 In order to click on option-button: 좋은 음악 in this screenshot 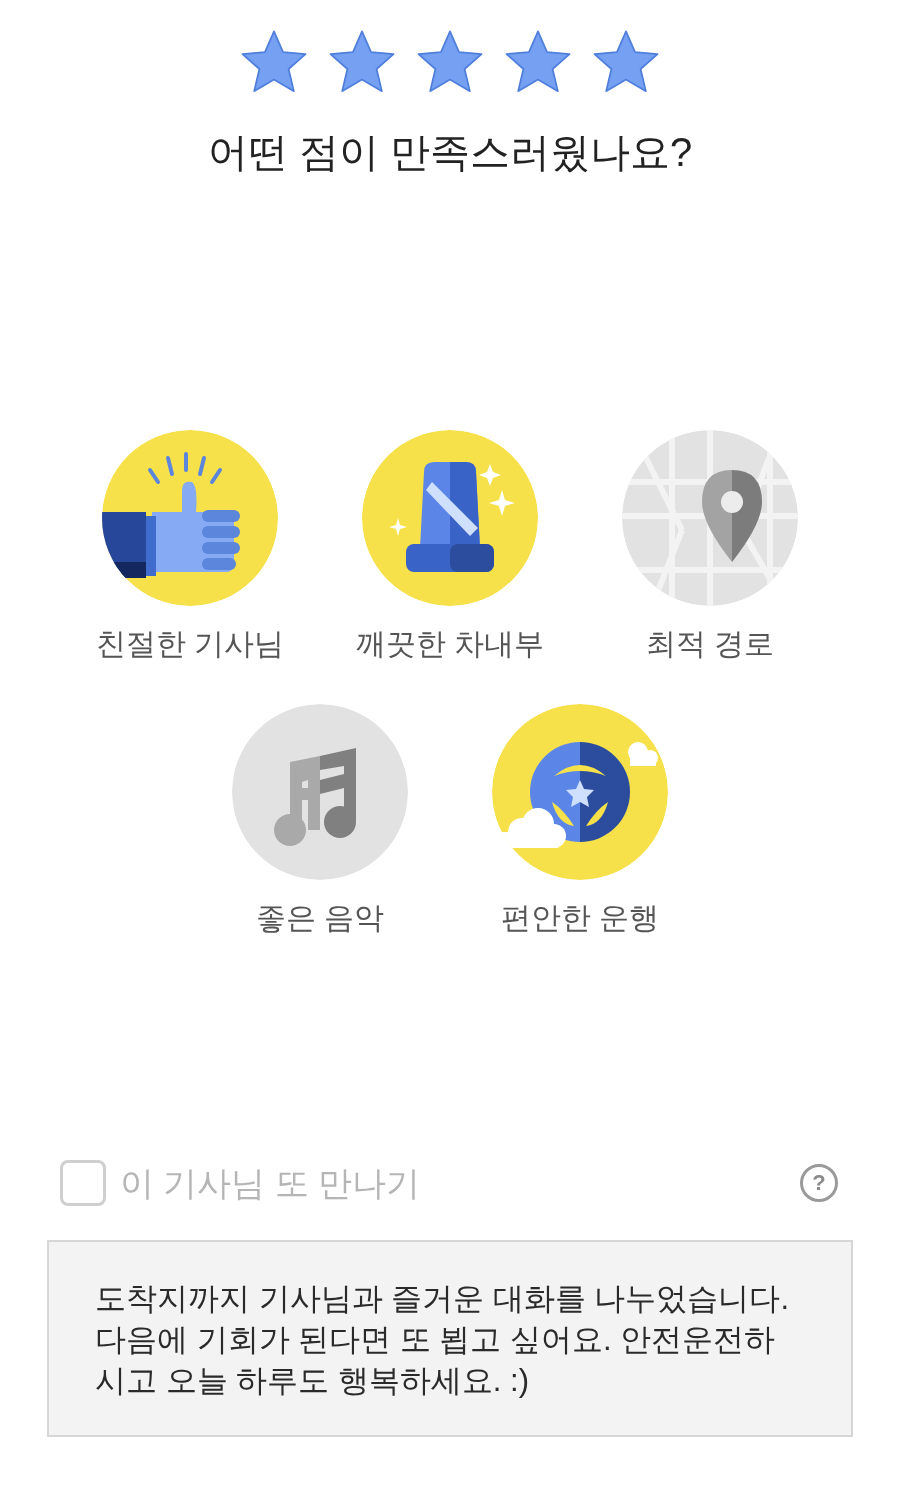, I will do `click(320, 820)`.